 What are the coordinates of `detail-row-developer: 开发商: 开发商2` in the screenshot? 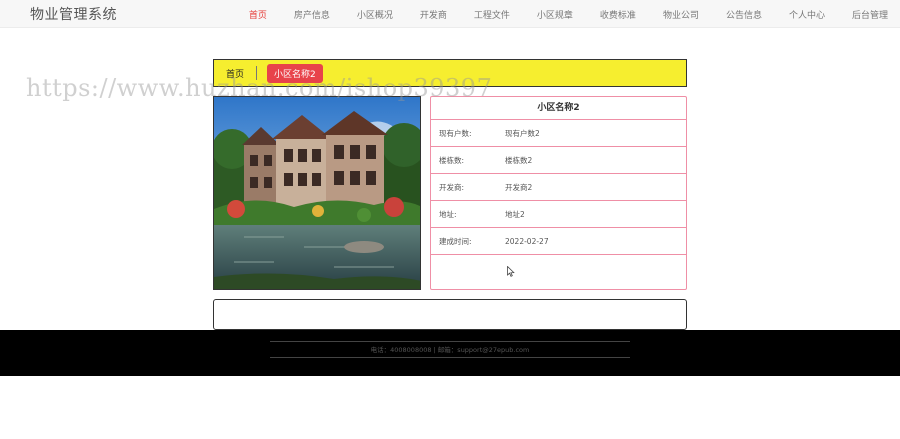 It's located at (558, 187).